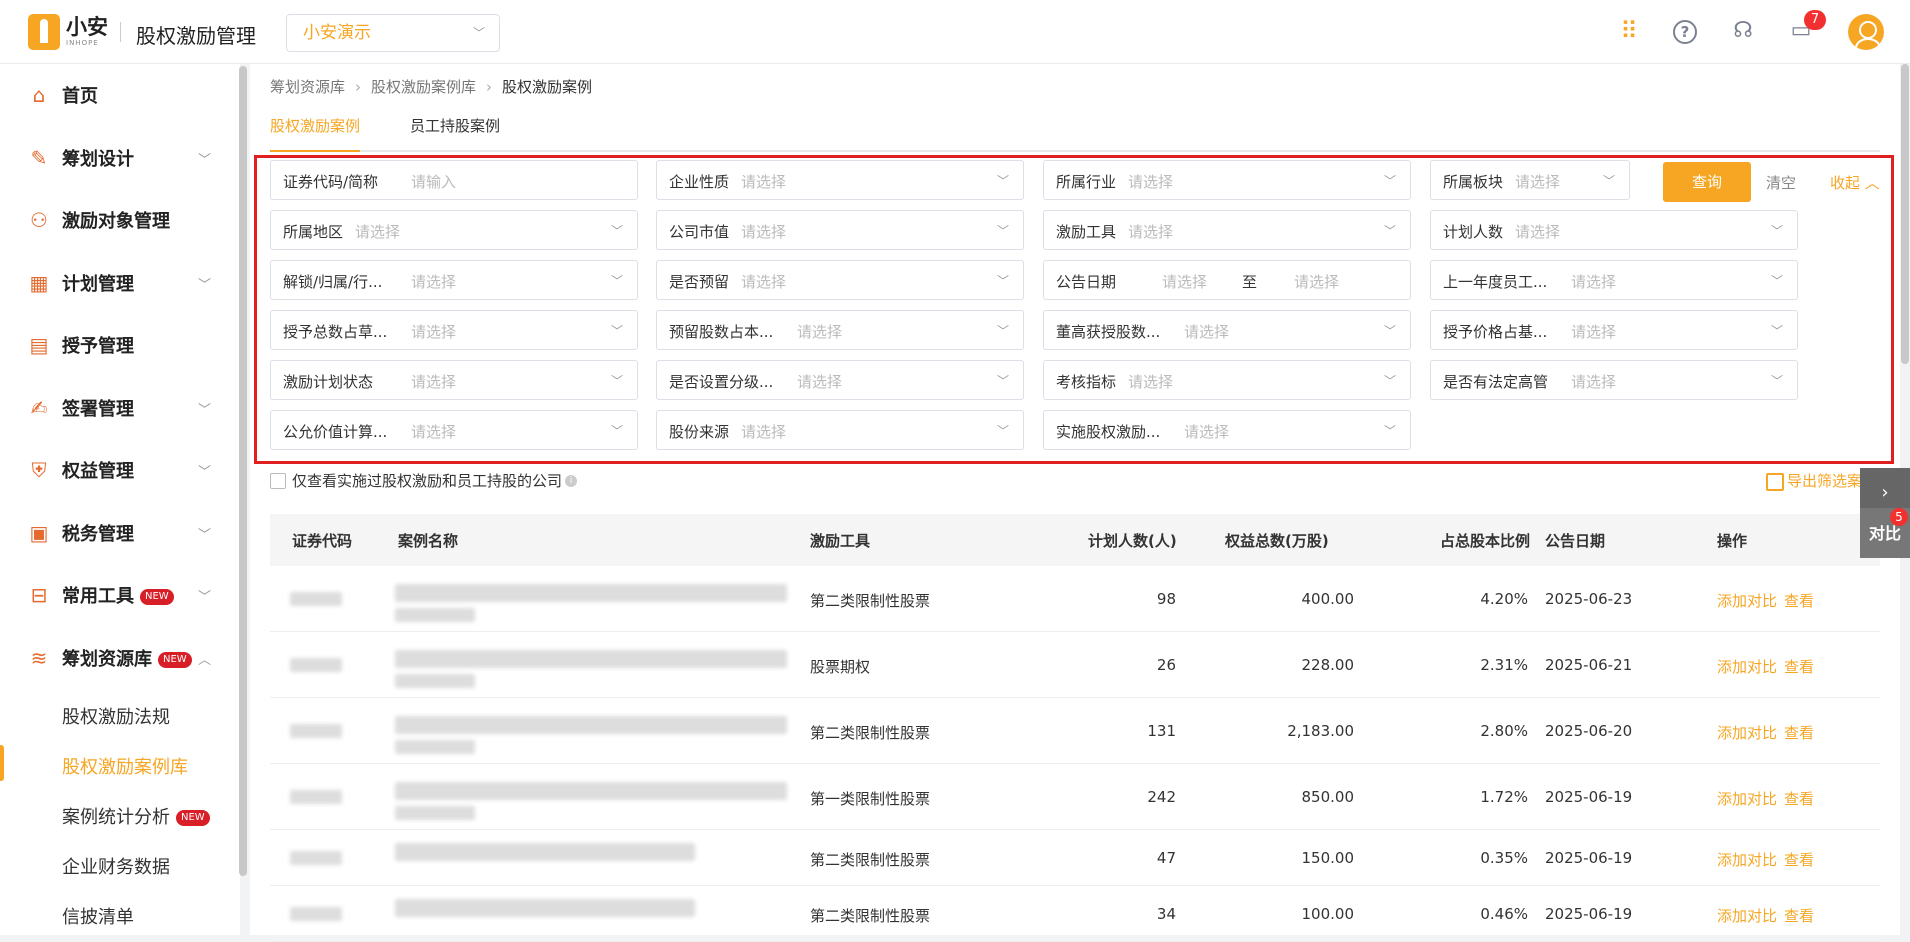 Image resolution: width=1910 pixels, height=942 pixels. I want to click on clear-button: 清空, so click(1781, 182).